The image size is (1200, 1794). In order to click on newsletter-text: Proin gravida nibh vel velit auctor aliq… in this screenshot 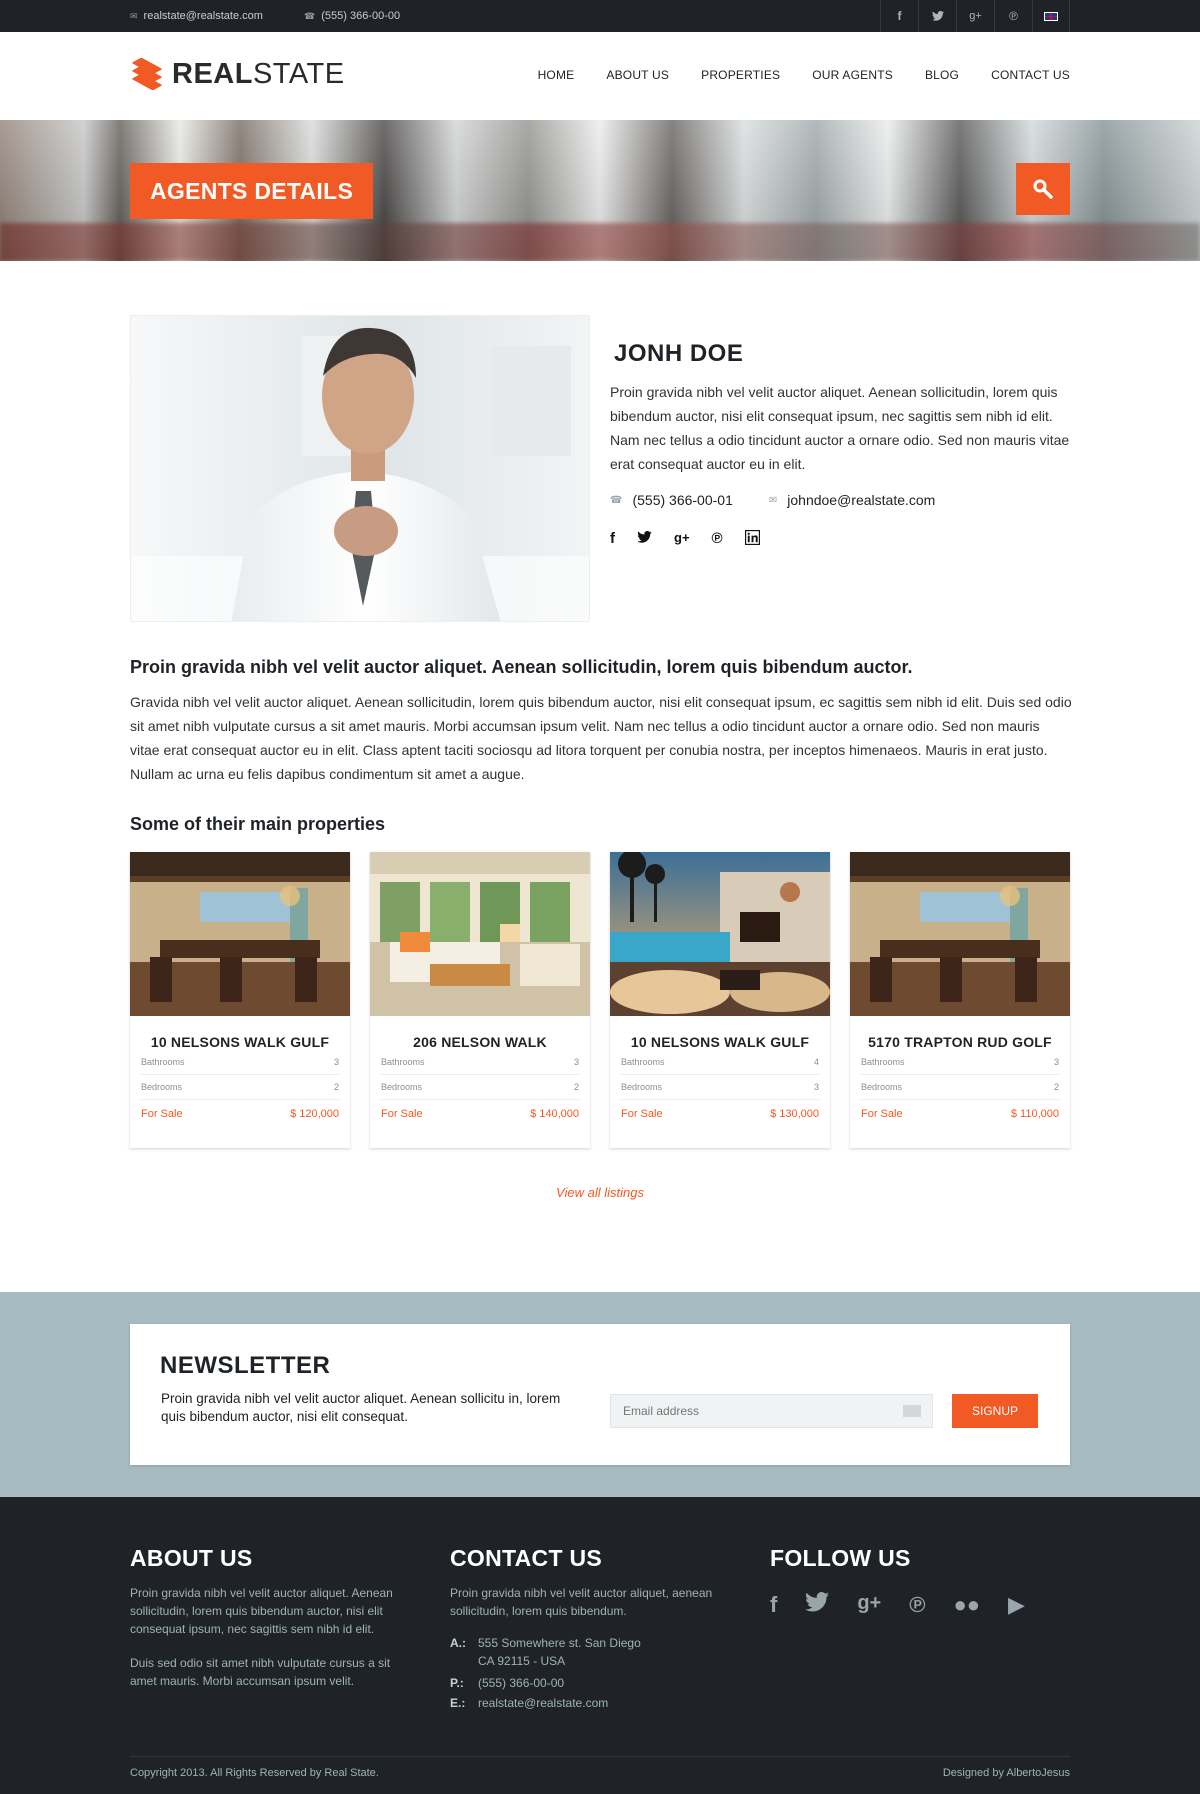, I will do `click(361, 1407)`.